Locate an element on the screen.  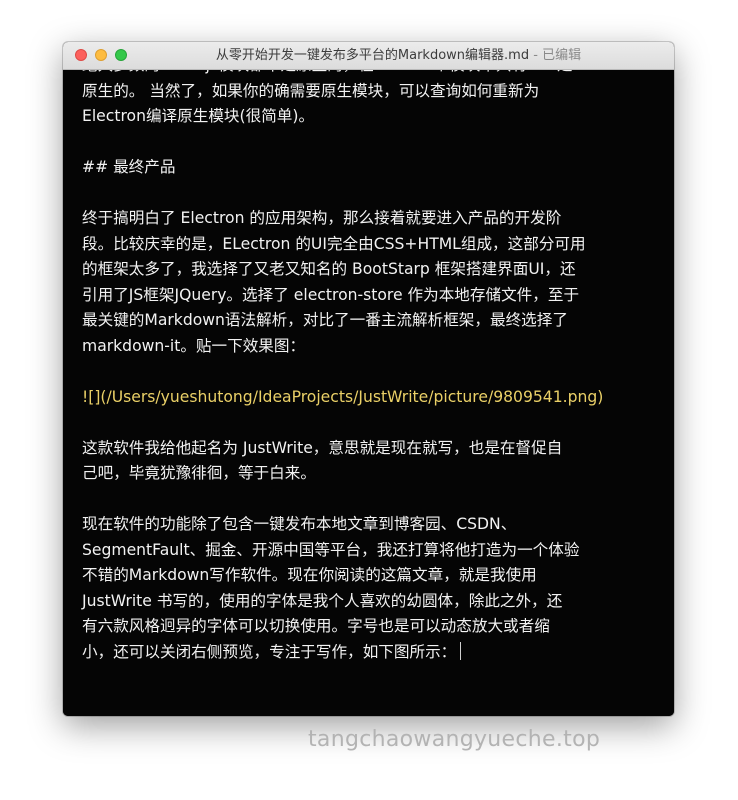
editor-text-line: 不错的Markdown写作软件。现在你阅读的这篇文章，就是我使用 is located at coordinates (367, 576).